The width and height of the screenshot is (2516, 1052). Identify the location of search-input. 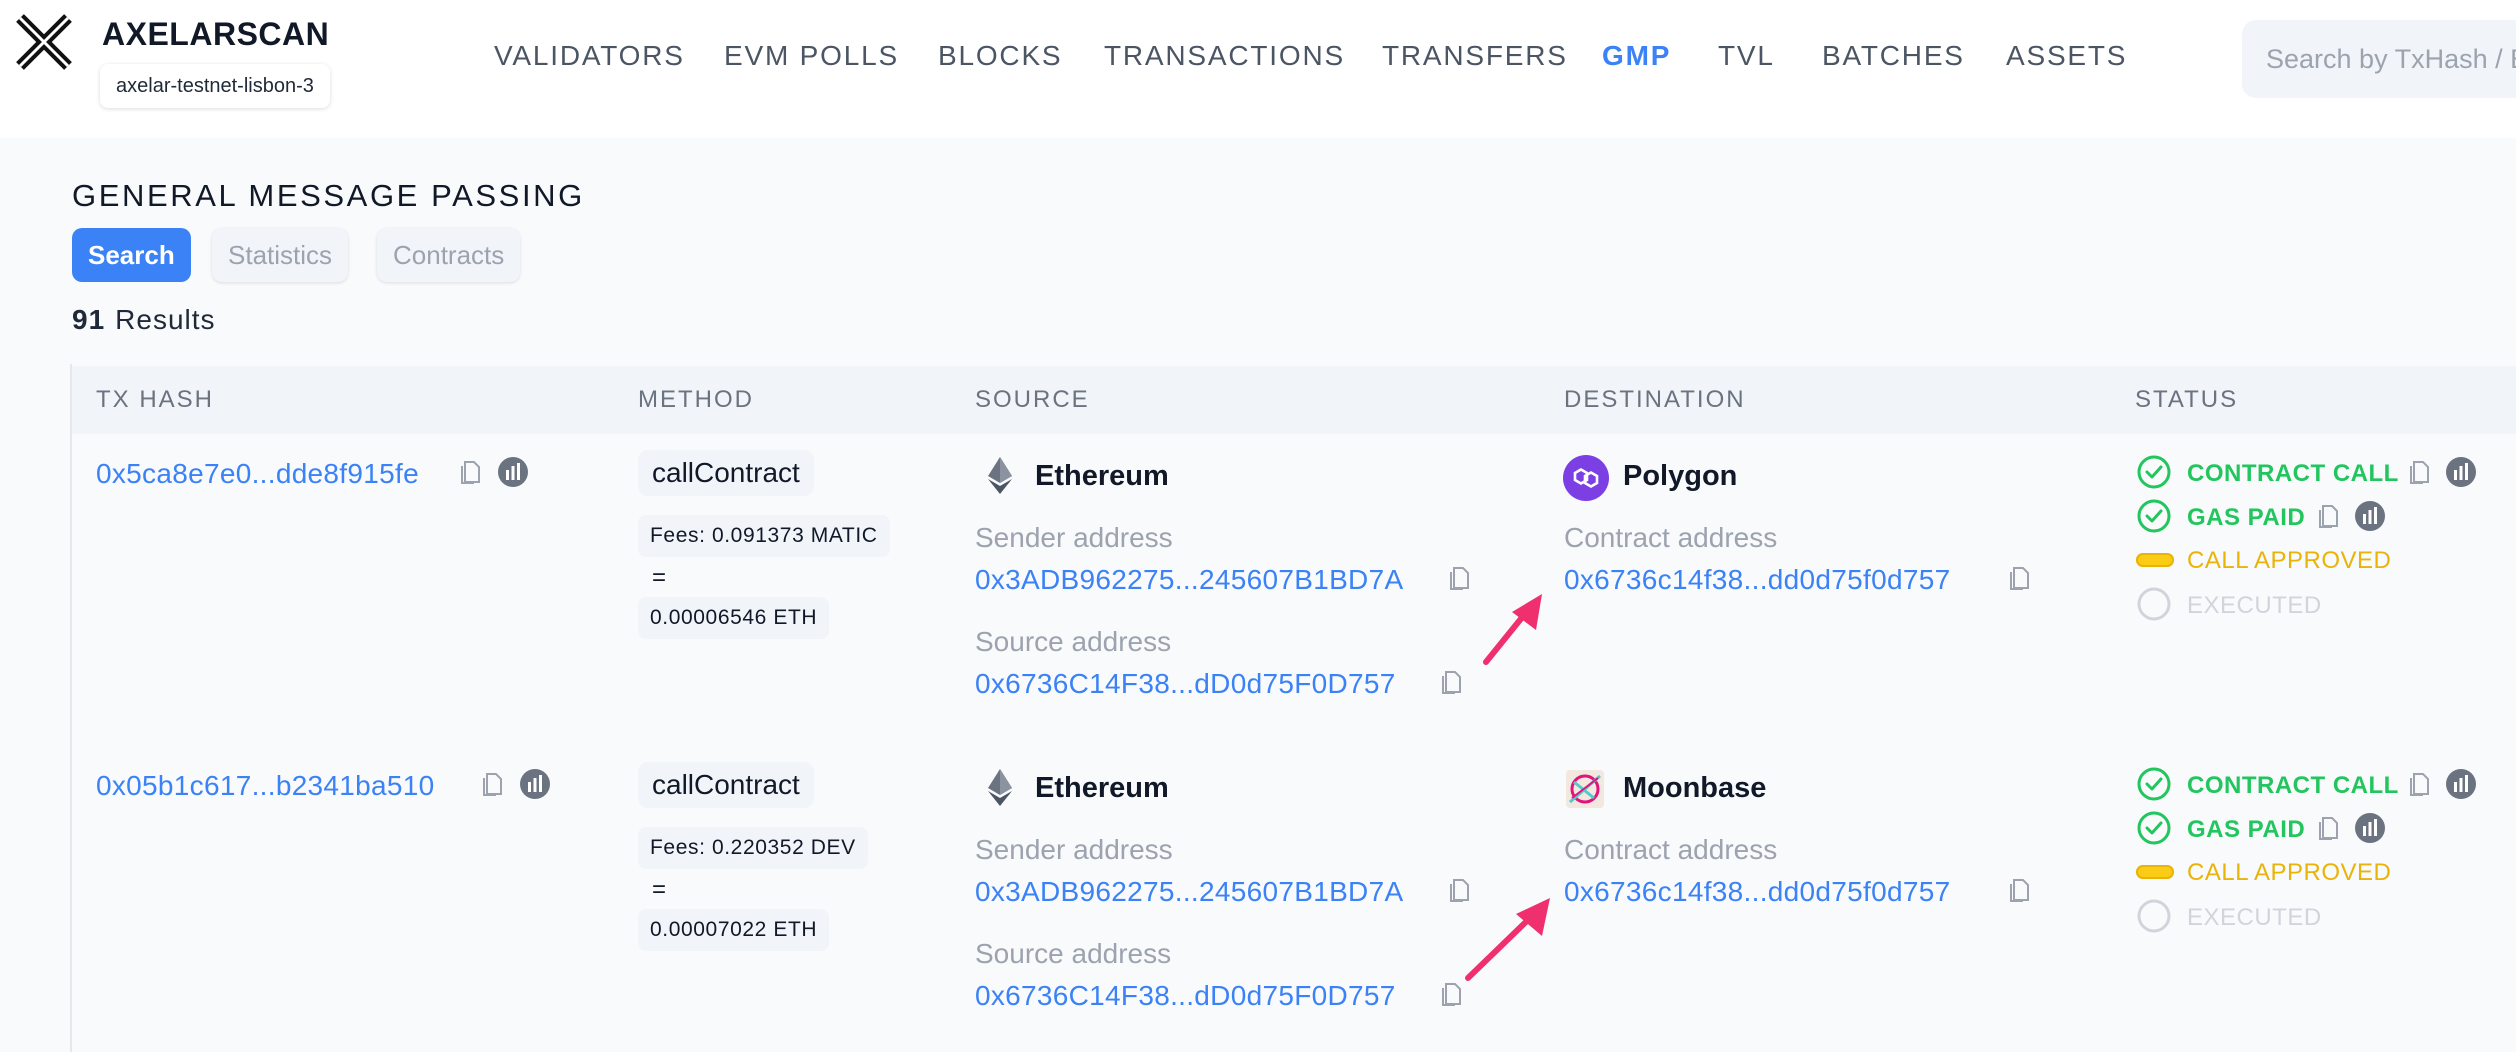
(2379, 59).